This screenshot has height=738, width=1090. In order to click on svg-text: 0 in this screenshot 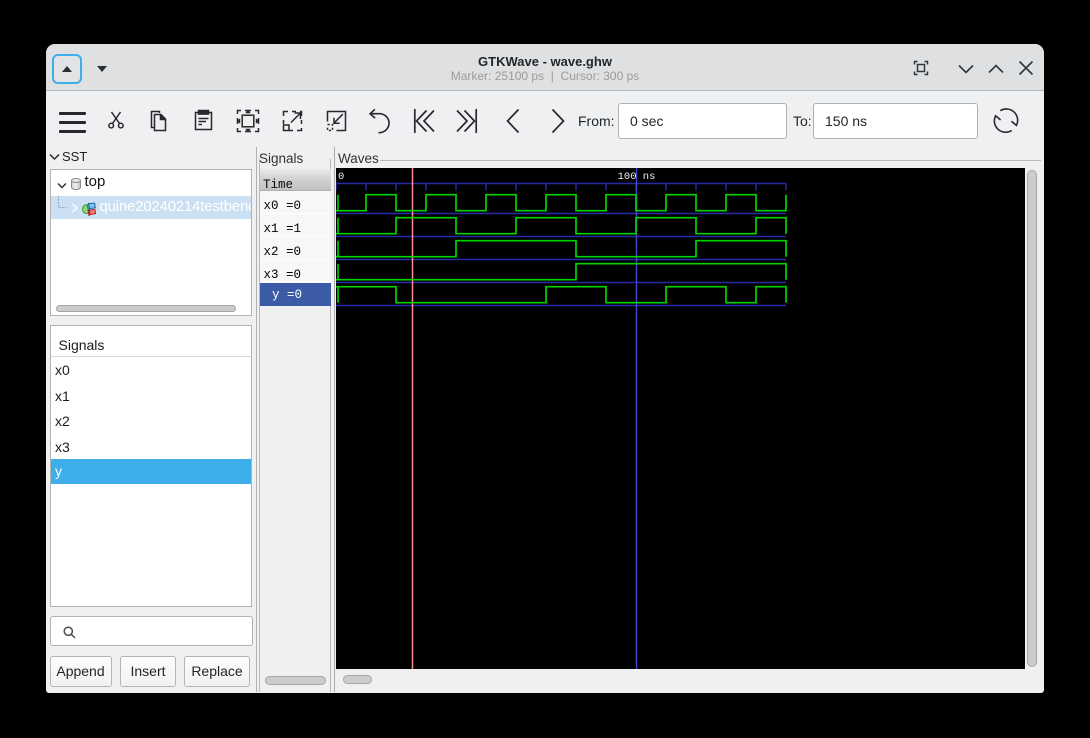, I will do `click(341, 177)`.